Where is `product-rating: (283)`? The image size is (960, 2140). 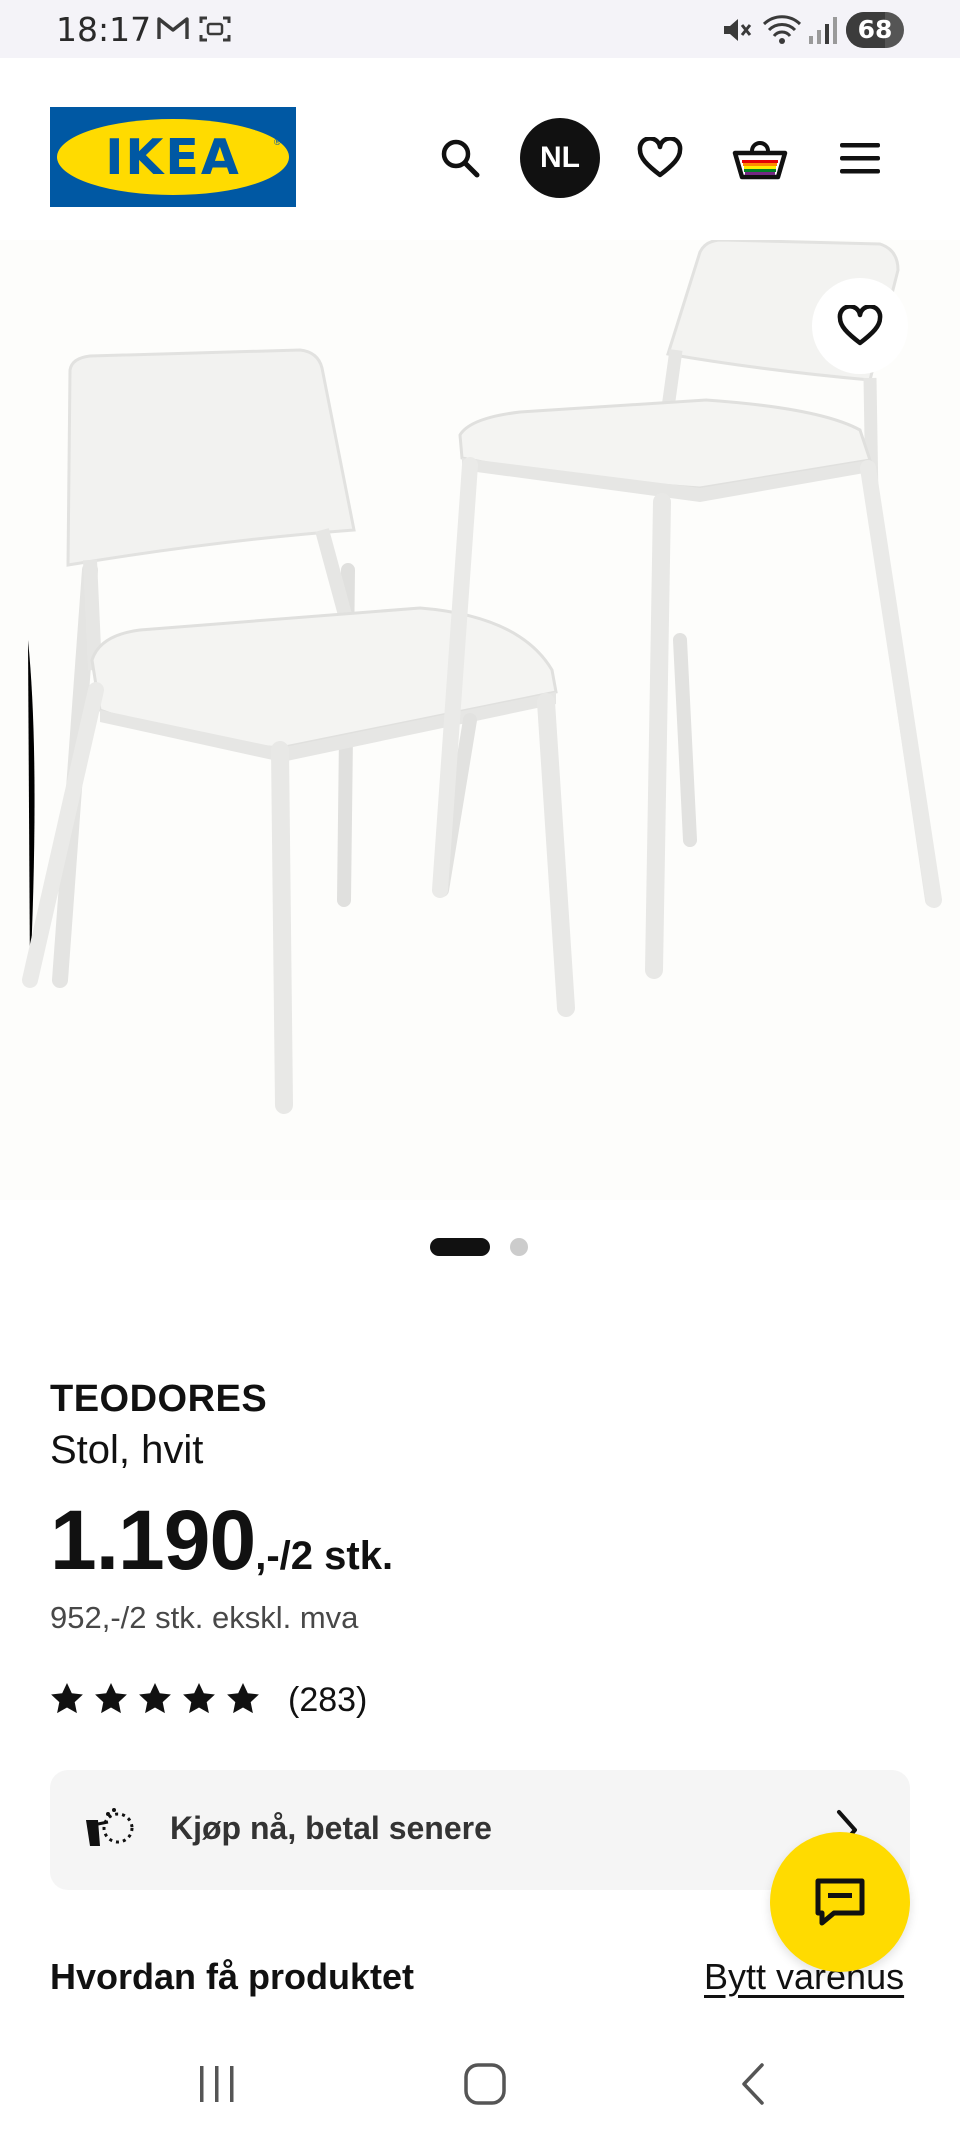 product-rating: (283) is located at coordinates (208, 1700).